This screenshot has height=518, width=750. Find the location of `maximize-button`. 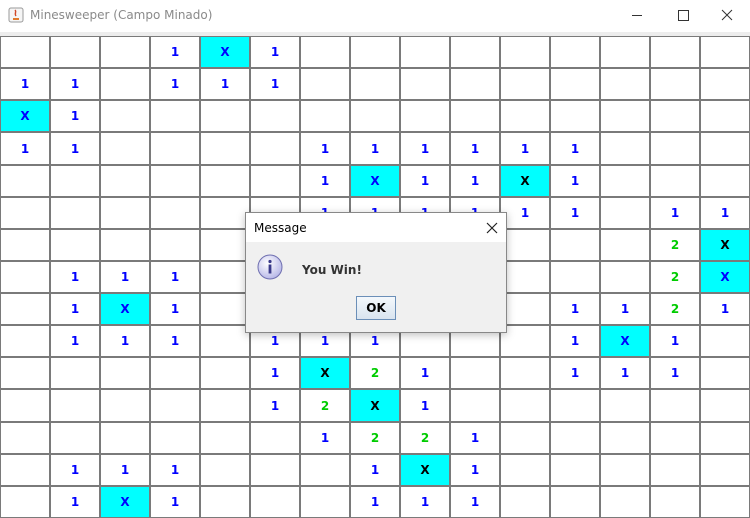

maximize-button is located at coordinates (683, 16).